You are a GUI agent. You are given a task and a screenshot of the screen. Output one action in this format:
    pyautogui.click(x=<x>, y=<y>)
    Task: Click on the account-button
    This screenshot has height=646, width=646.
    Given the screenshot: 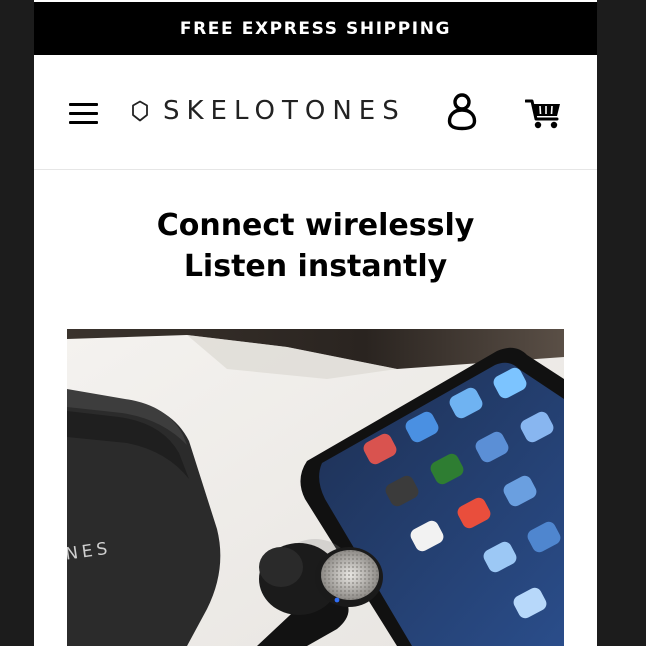 What is the action you would take?
    pyautogui.click(x=462, y=112)
    